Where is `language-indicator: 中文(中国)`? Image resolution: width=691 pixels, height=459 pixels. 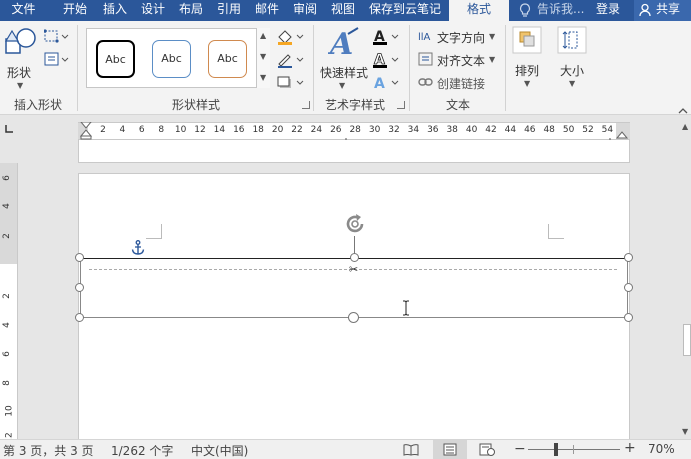
language-indicator: 中文(中国) is located at coordinates (219, 450).